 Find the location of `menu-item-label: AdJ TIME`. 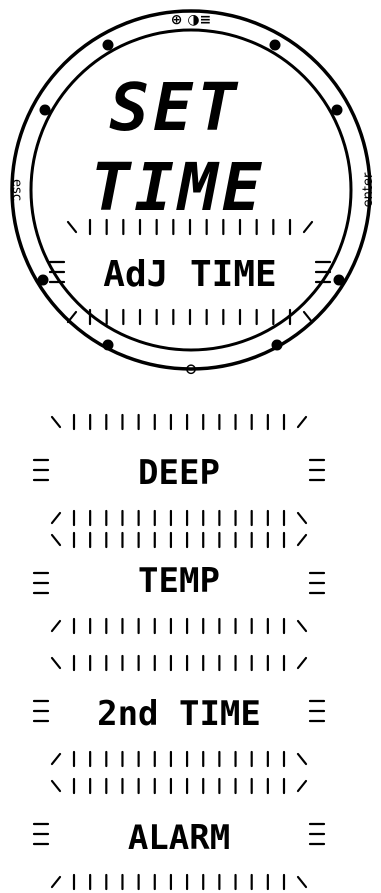

menu-item-label: AdJ TIME is located at coordinates (189, 274).